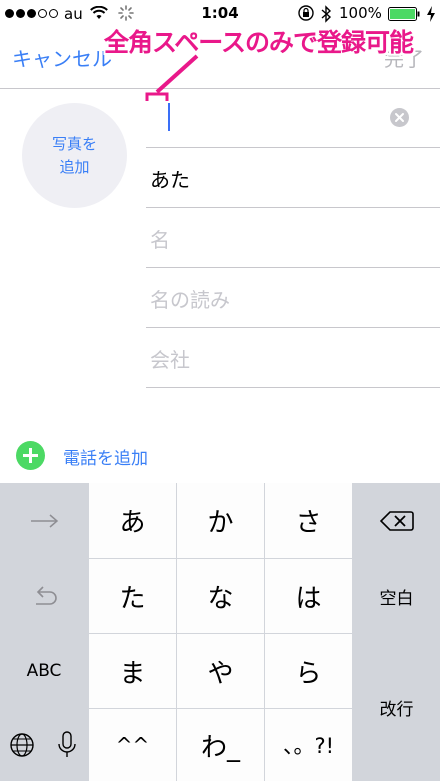 This screenshot has height=781, width=440. I want to click on first-name-field: 名, so click(293, 238).